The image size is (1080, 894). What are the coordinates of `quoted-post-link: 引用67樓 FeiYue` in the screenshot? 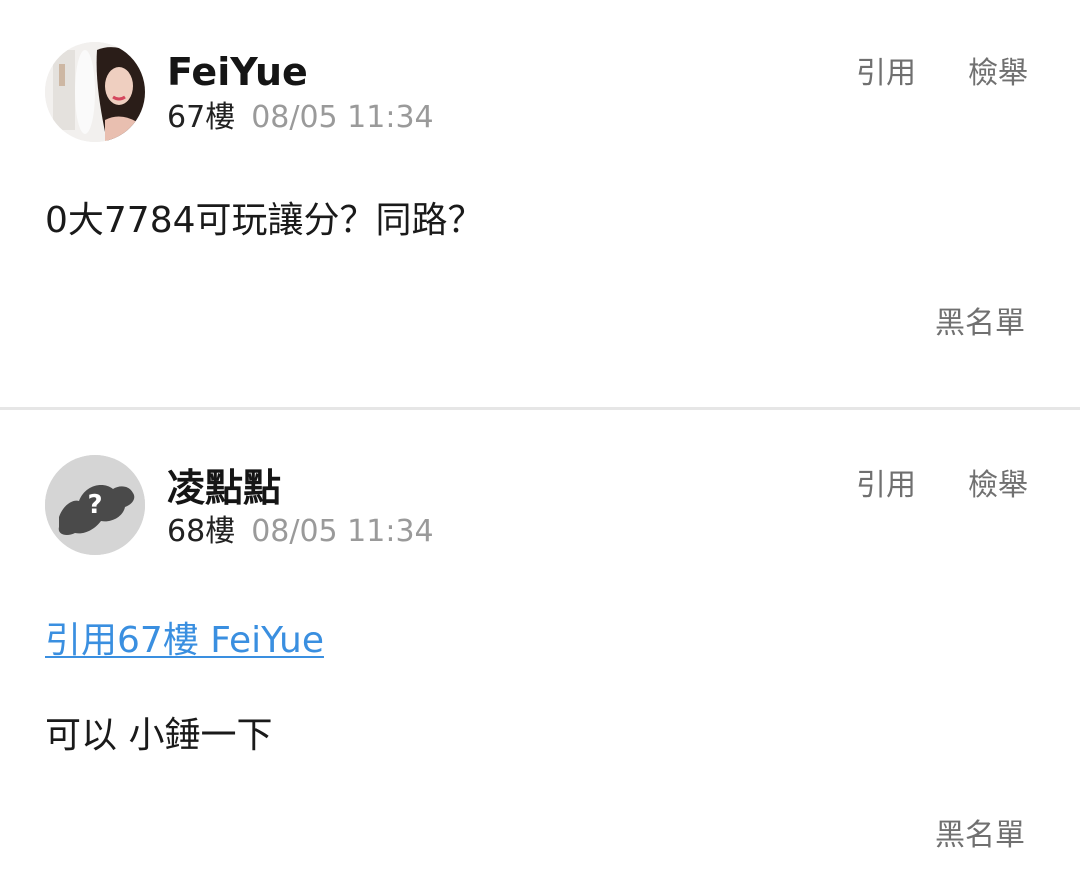 It's located at (184, 641).